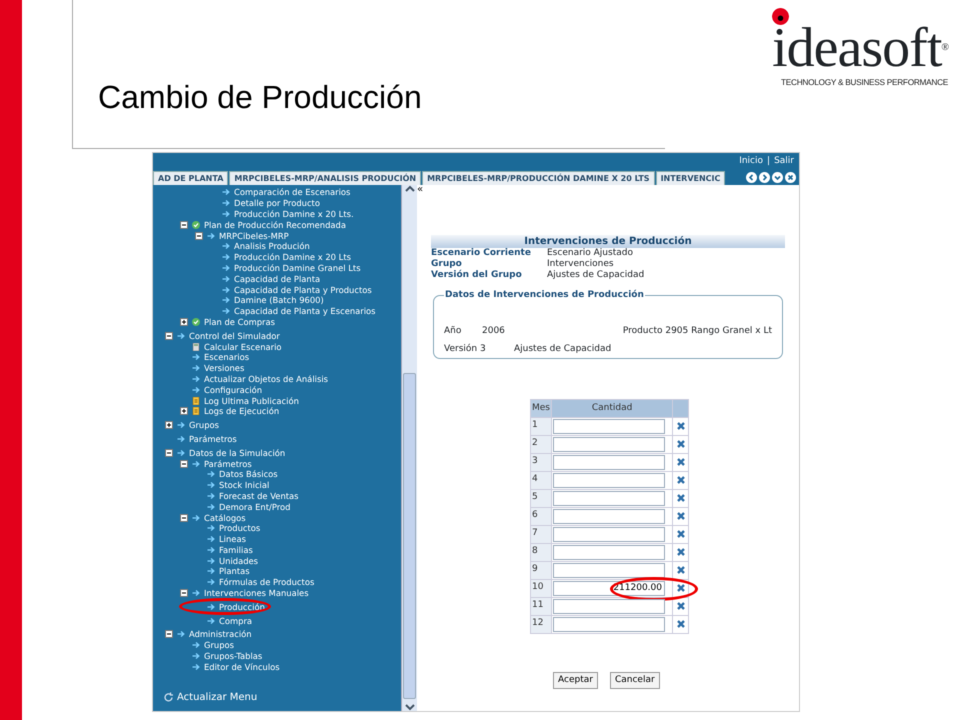  I want to click on field-value: Ajustes de Capacidad, so click(595, 275).